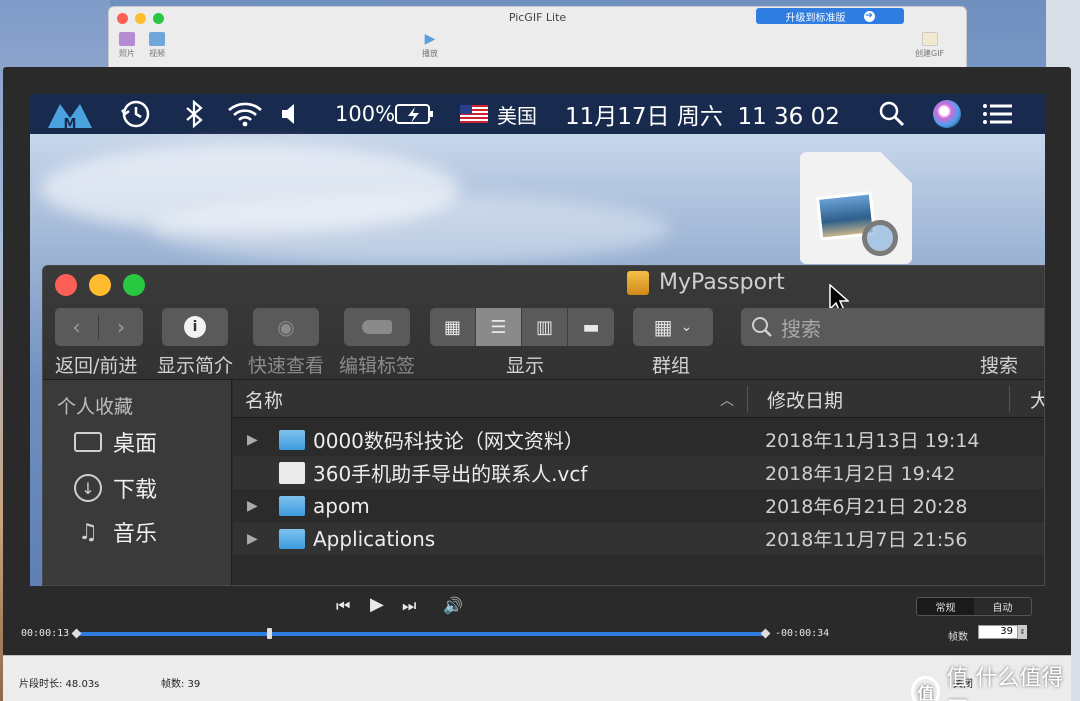 This screenshot has height=701, width=1080. Describe the element at coordinates (70, 123) in the screenshot. I see `svg-text: M` at that location.